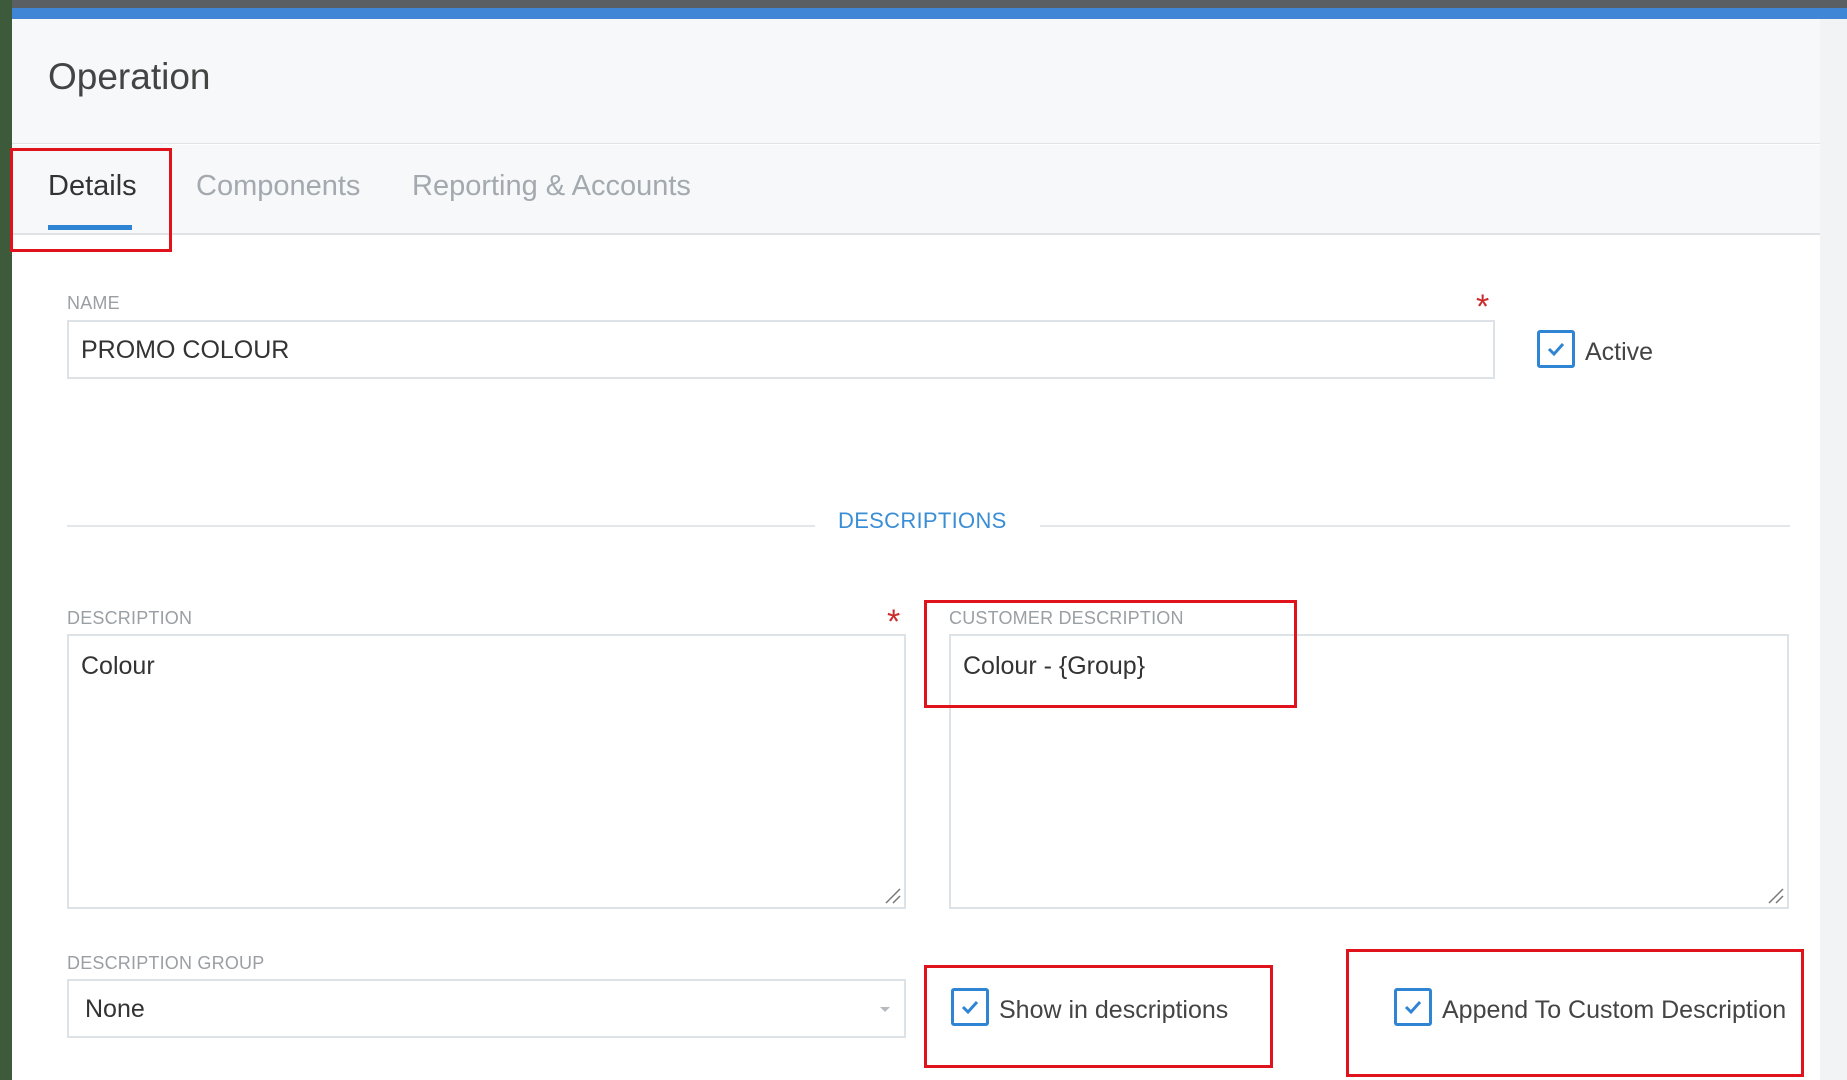 Image resolution: width=1847 pixels, height=1080 pixels. Describe the element at coordinates (923, 4) in the screenshot. I see `window-top-edge` at that location.